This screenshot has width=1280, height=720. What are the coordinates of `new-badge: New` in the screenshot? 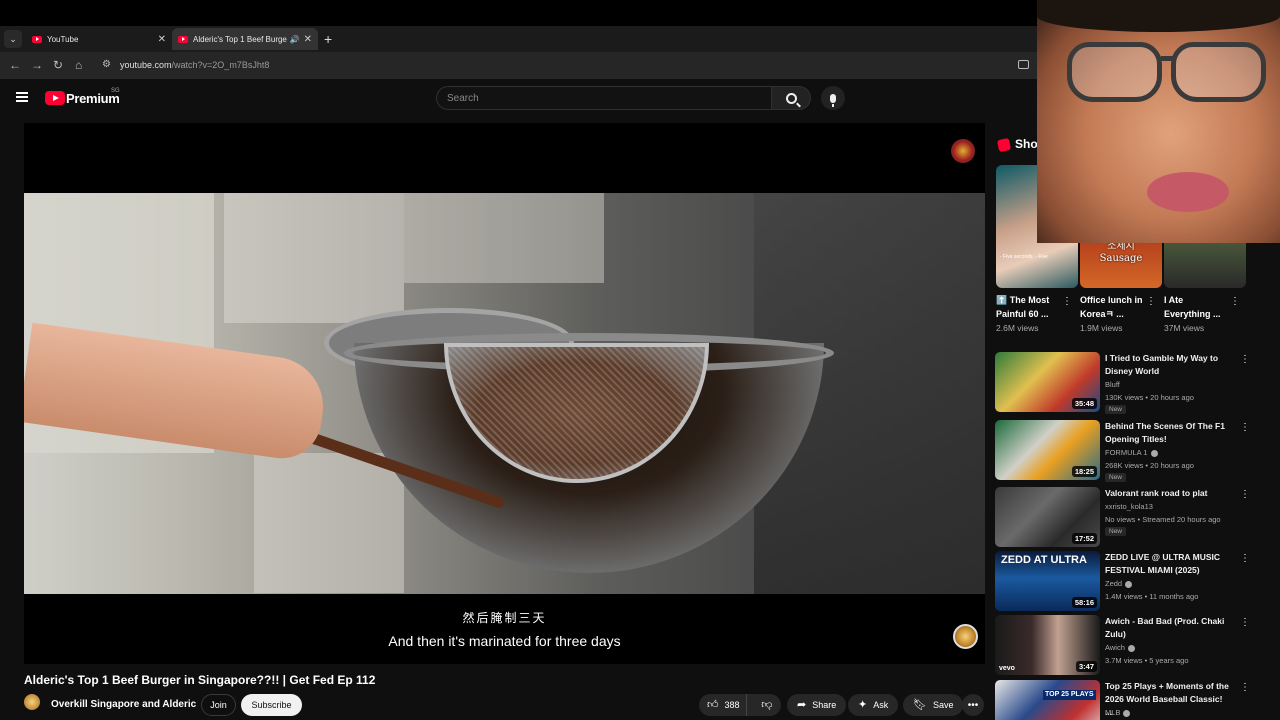 It's located at (1116, 531).